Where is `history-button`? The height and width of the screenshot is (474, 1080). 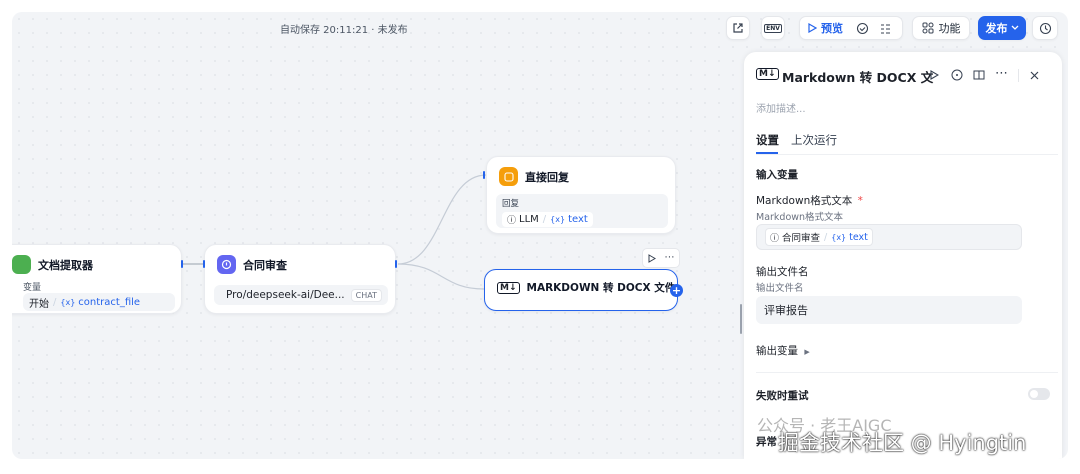
history-button is located at coordinates (1045, 28).